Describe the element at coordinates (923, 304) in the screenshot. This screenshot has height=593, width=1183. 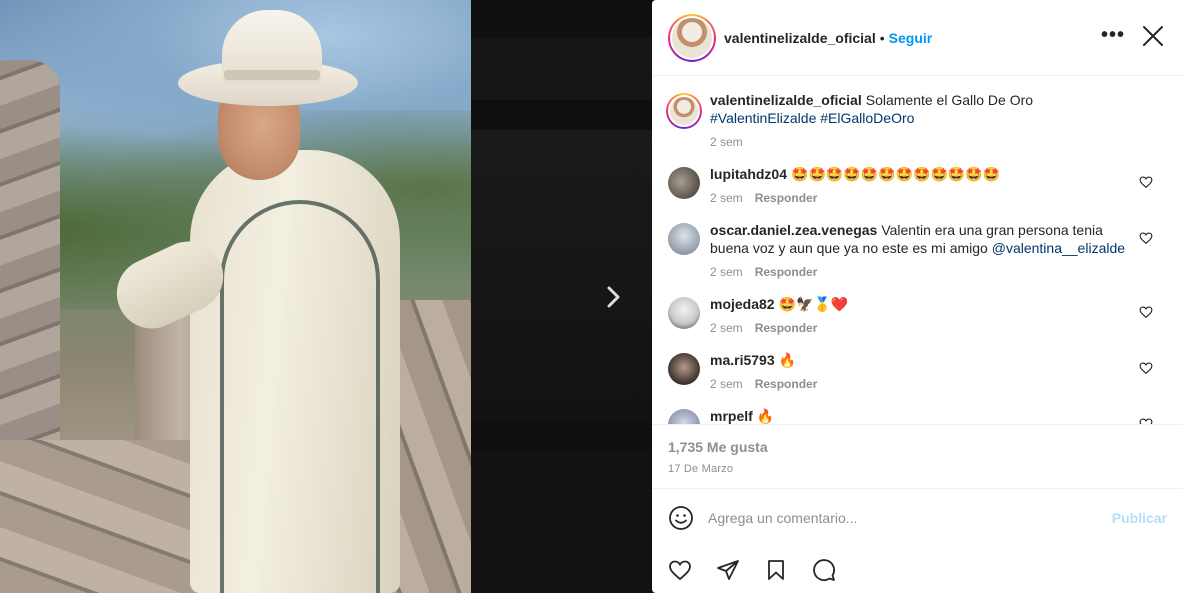
I see `comment-text: mojeda82 🤩🦅🥇❤️` at that location.